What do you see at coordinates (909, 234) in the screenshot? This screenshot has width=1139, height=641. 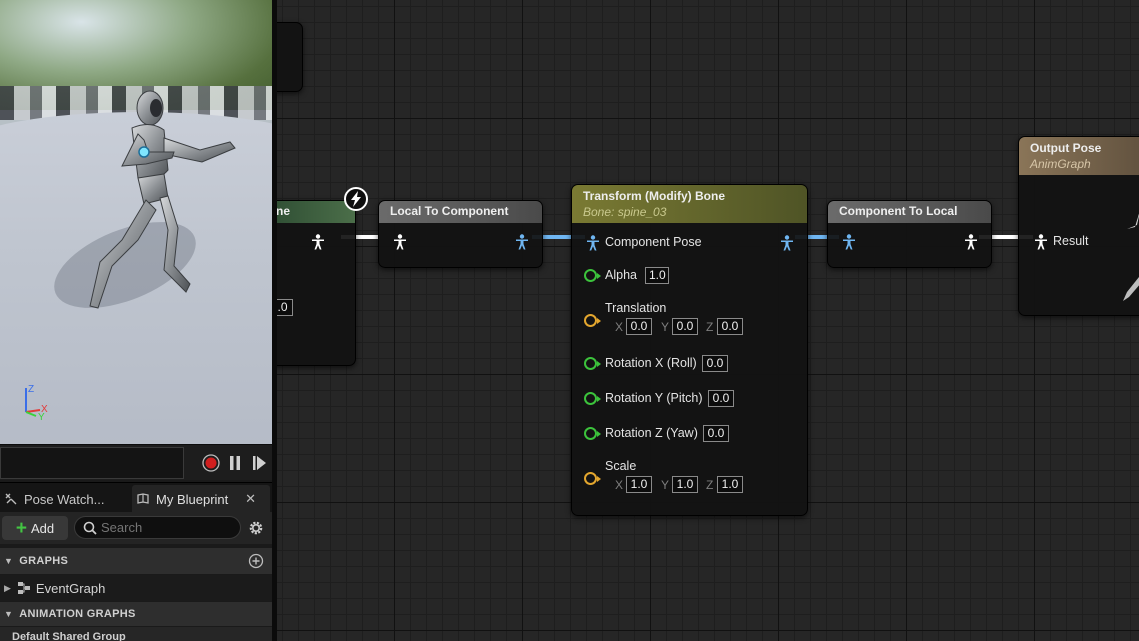 I see `node-component-to-local: Component To Local` at bounding box center [909, 234].